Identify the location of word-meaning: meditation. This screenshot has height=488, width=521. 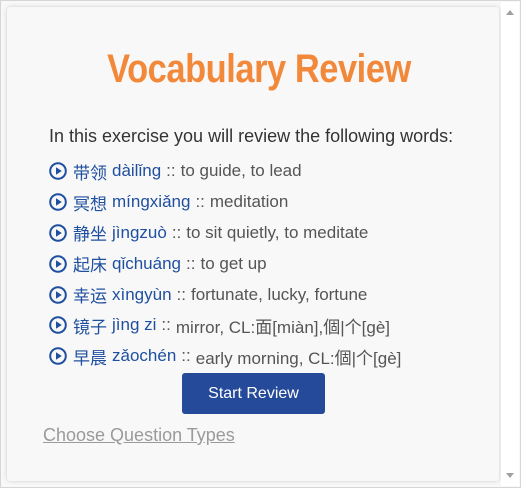
(249, 202).